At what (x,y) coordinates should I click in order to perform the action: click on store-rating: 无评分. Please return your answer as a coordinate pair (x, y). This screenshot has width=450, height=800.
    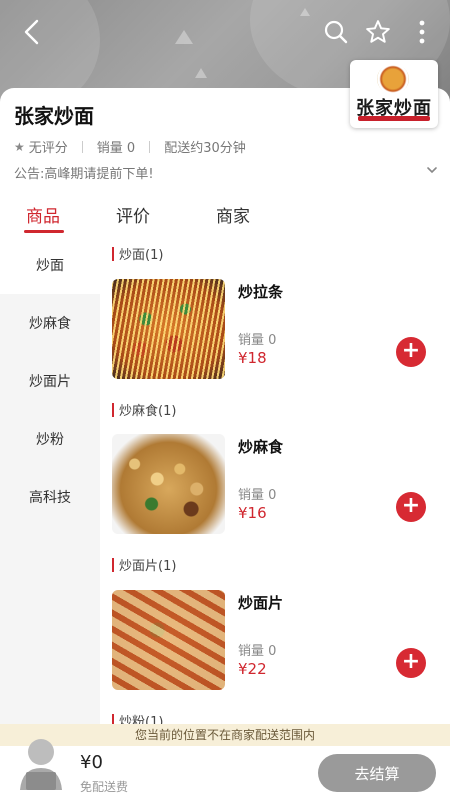
    Looking at the image, I should click on (48, 148).